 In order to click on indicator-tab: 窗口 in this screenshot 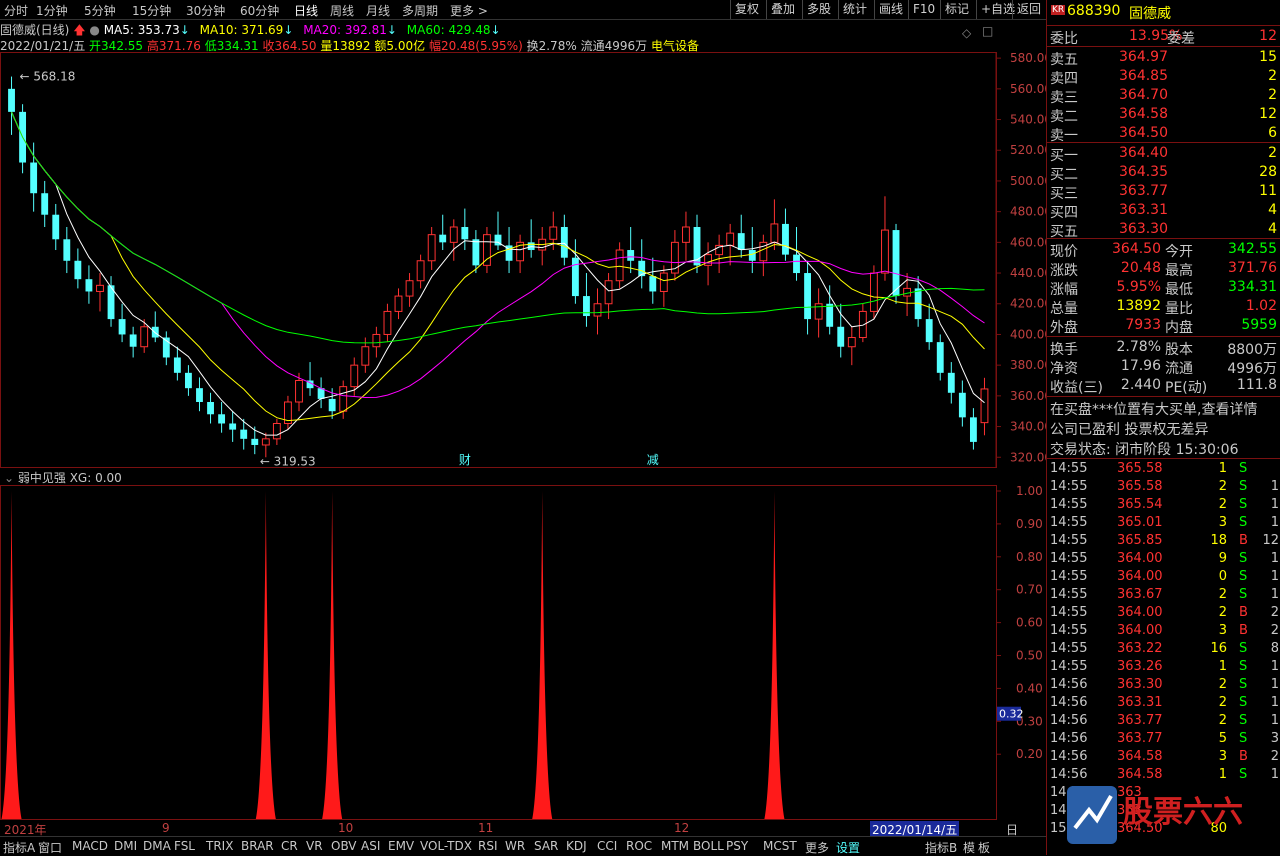, I will do `click(50, 847)`.